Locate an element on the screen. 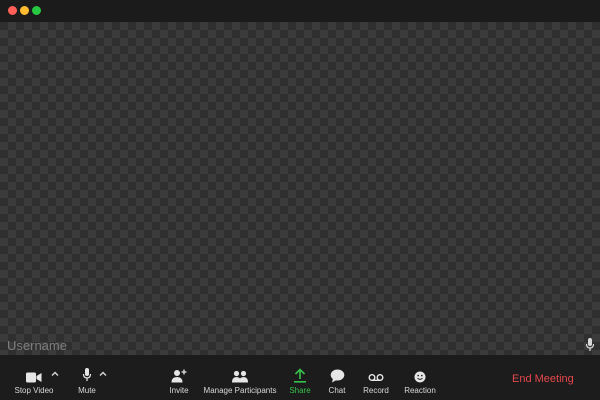 The image size is (600, 400). invite-label: Invite is located at coordinates (179, 390).